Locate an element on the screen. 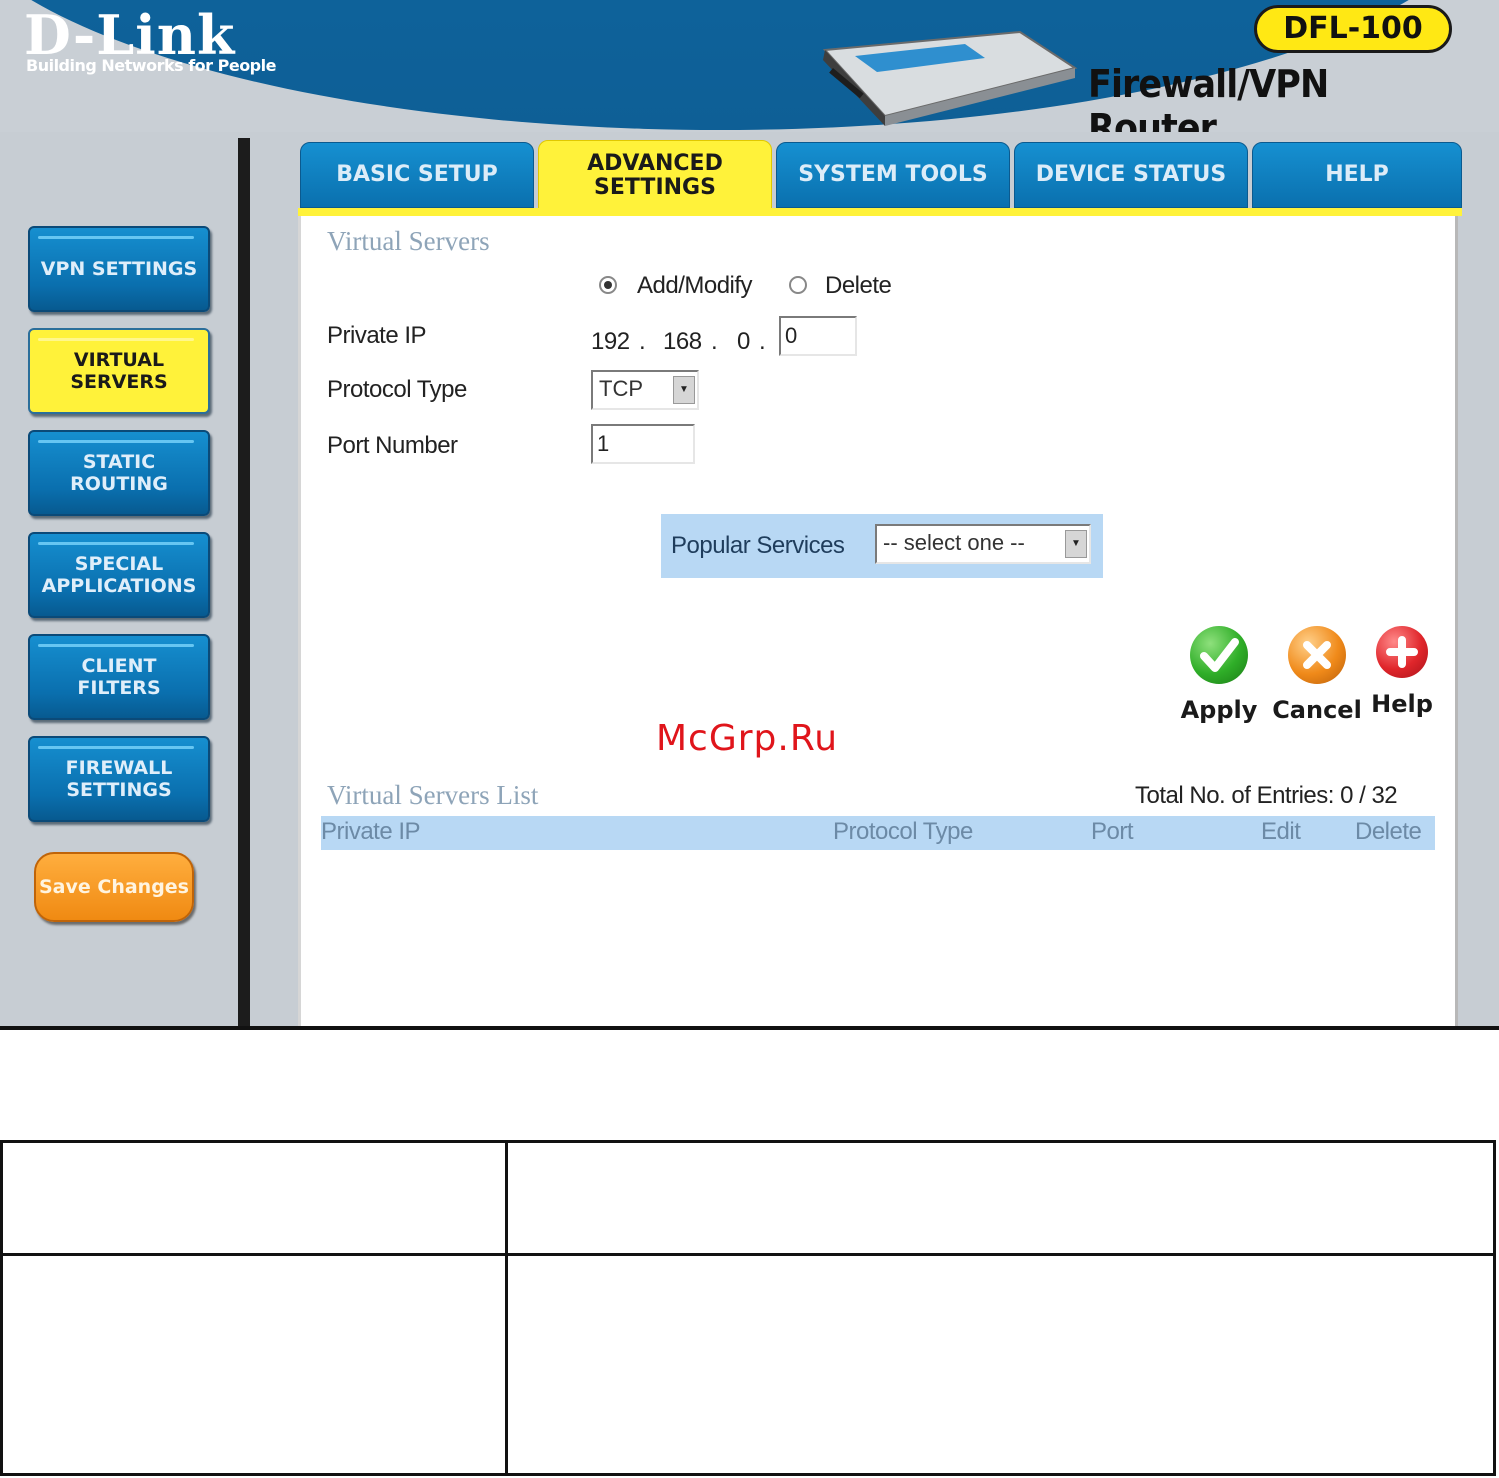  col-delete: Delete is located at coordinates (1388, 831).